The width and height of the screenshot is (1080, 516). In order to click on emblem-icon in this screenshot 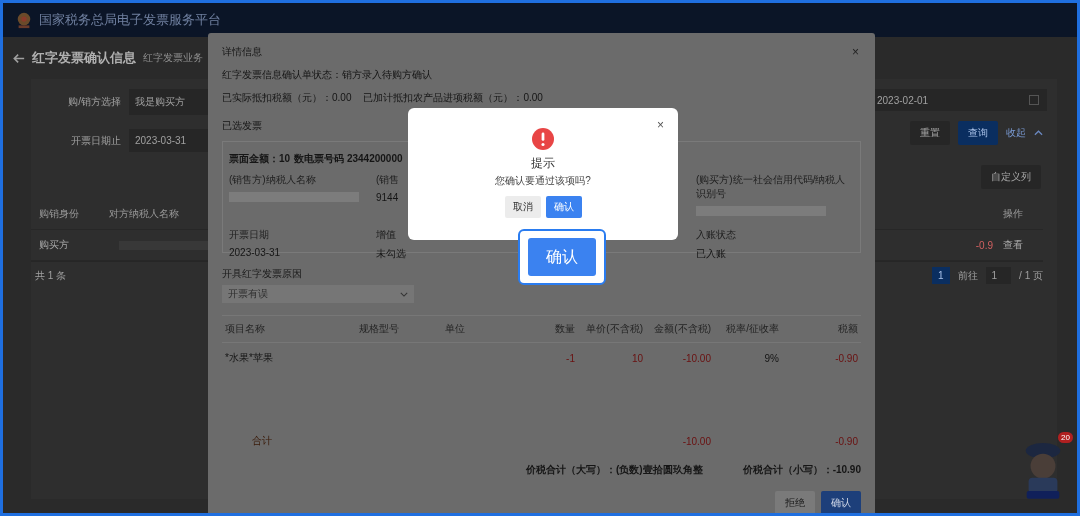, I will do `click(24, 20)`.